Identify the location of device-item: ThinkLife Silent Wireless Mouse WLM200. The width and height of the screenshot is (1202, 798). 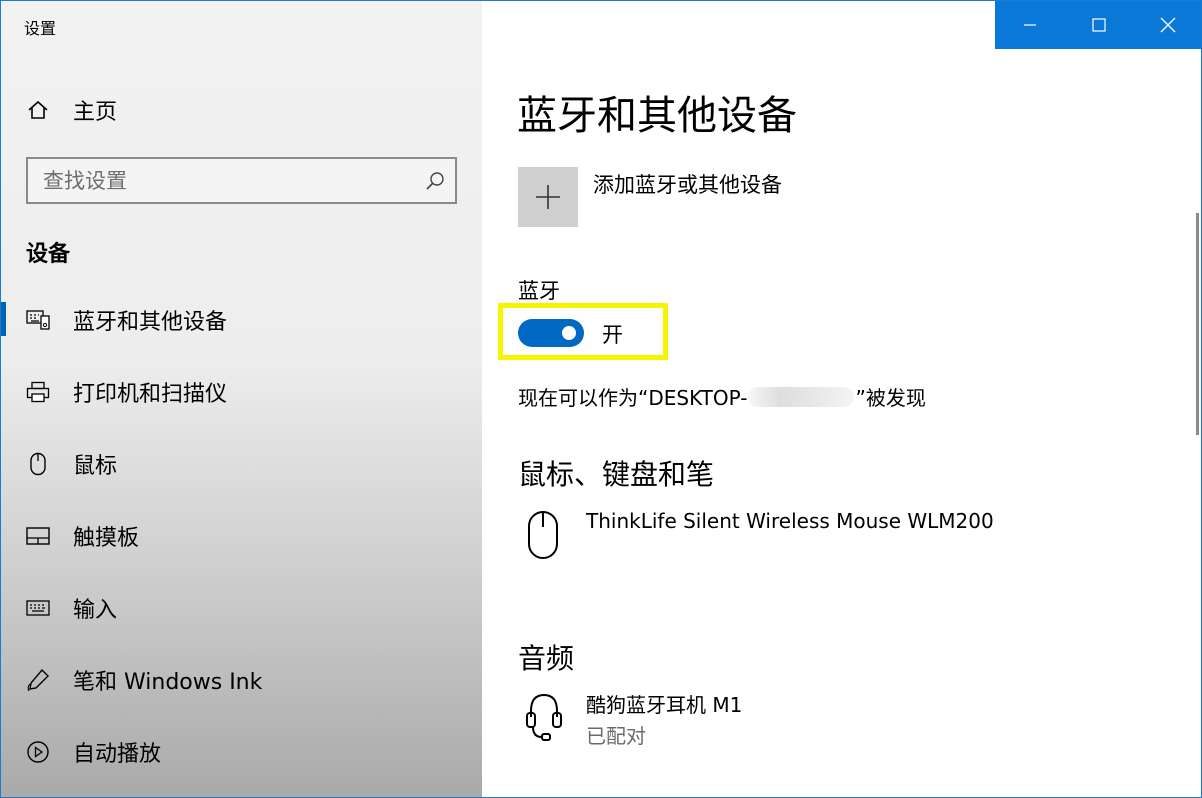
(838, 539).